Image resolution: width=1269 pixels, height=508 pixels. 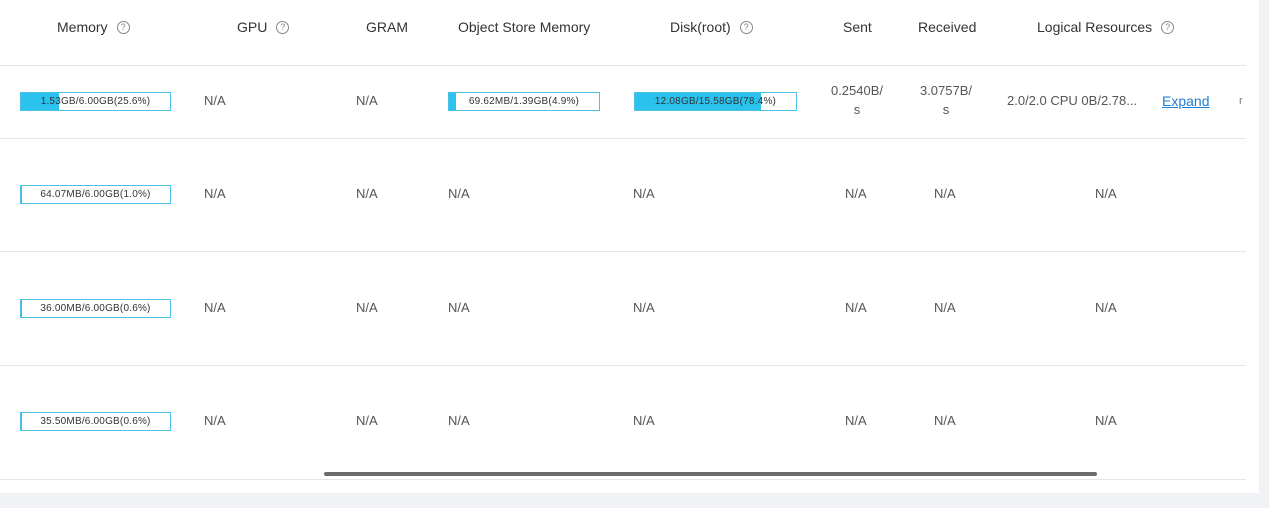 I want to click on column-header-label: Logical Resources, so click(x=1095, y=27).